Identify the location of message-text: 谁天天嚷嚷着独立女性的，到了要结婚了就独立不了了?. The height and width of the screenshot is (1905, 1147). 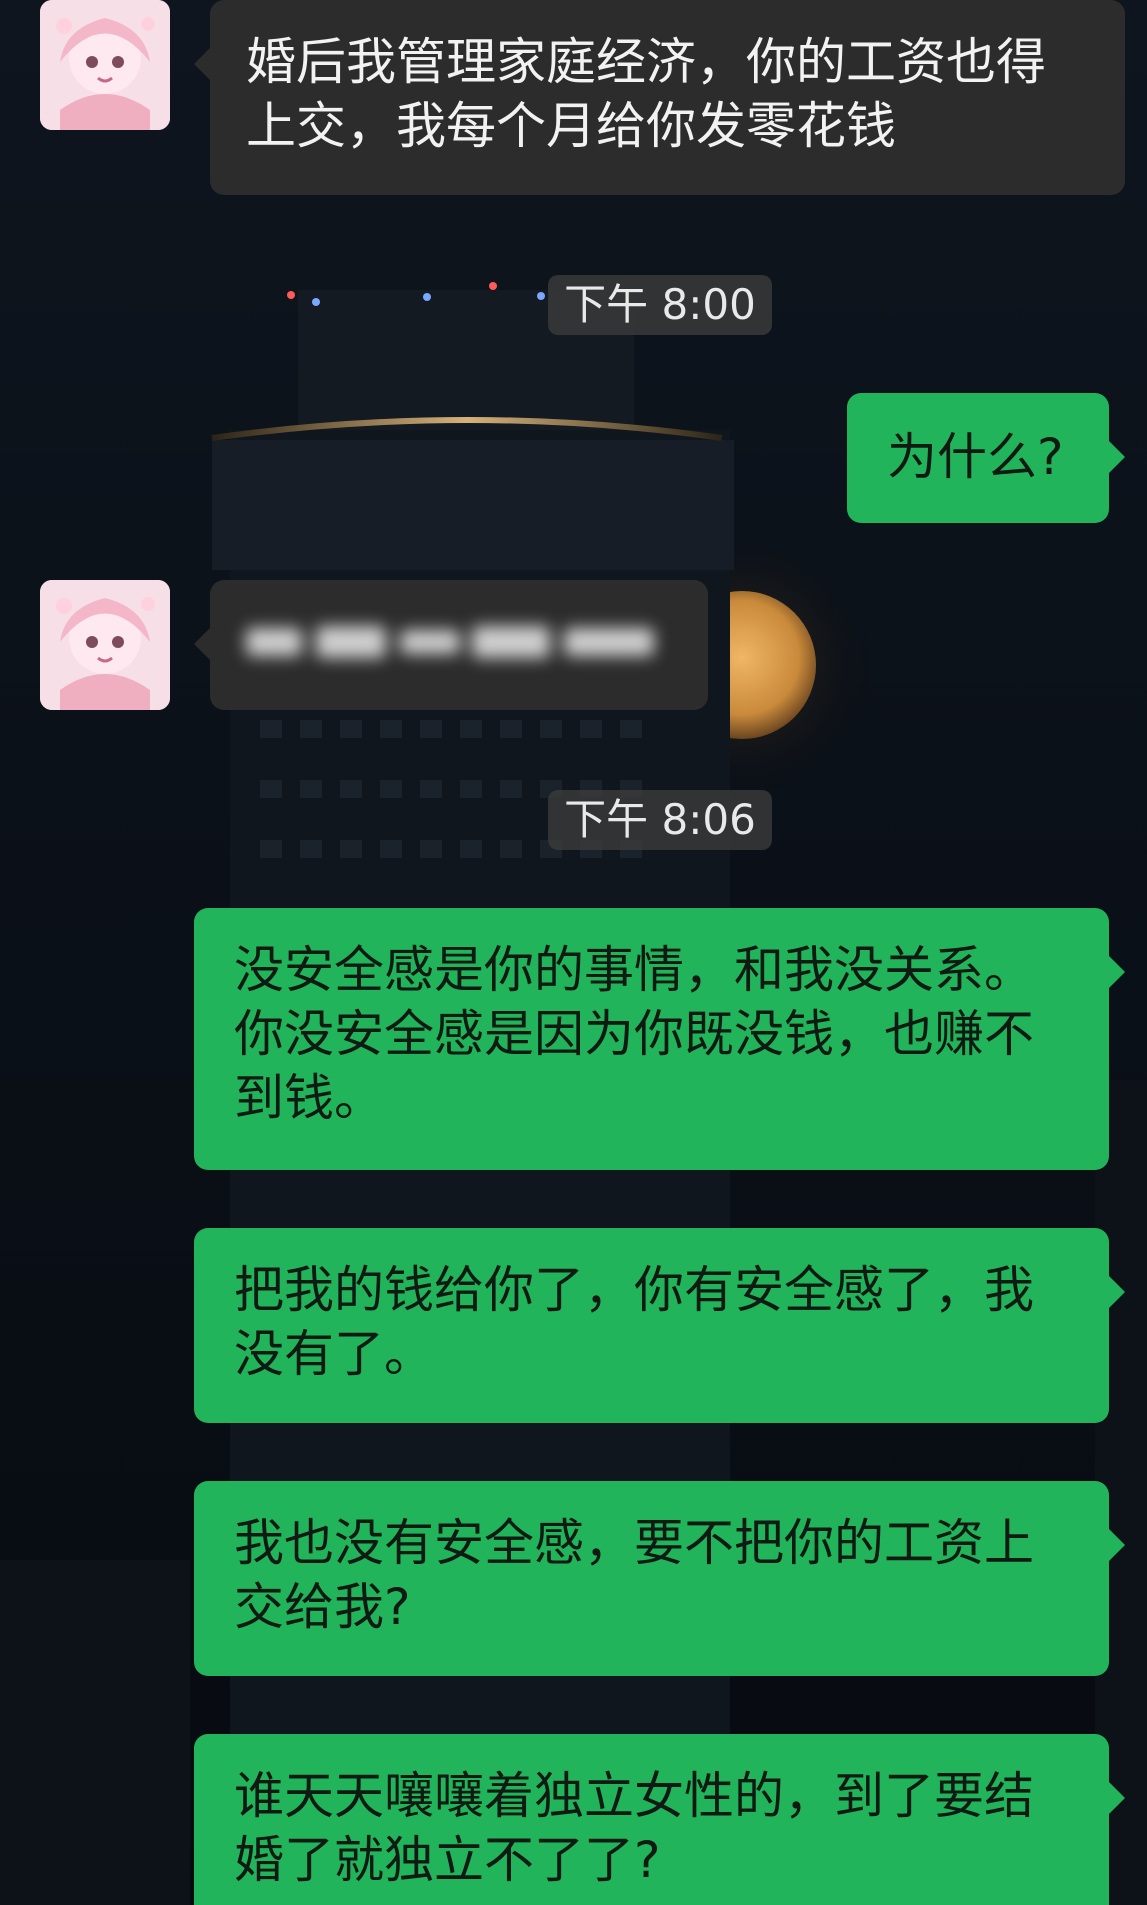
(634, 1828).